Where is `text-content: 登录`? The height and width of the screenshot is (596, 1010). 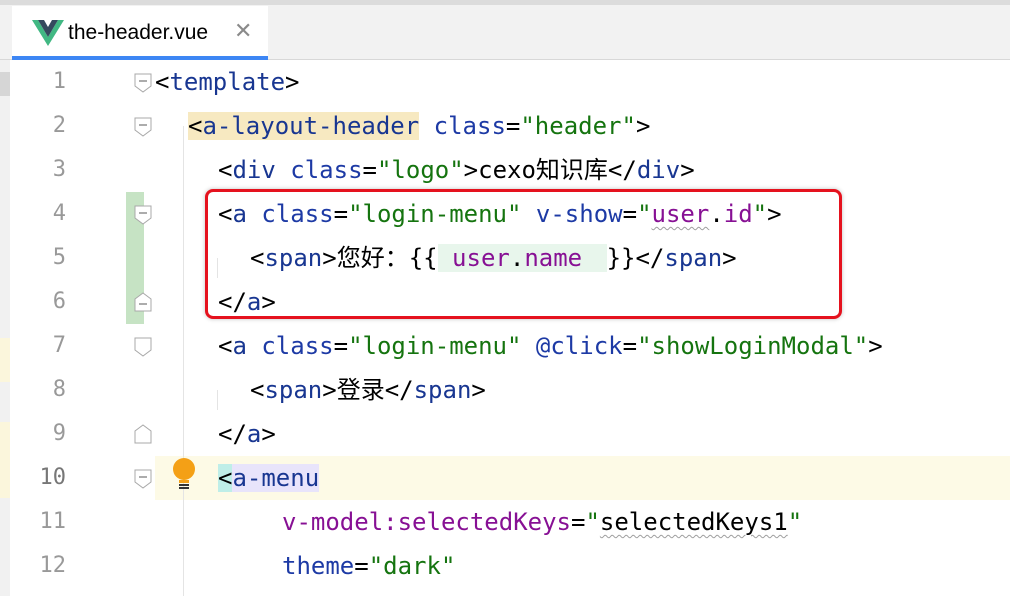 text-content: 登录 is located at coordinates (360, 390).